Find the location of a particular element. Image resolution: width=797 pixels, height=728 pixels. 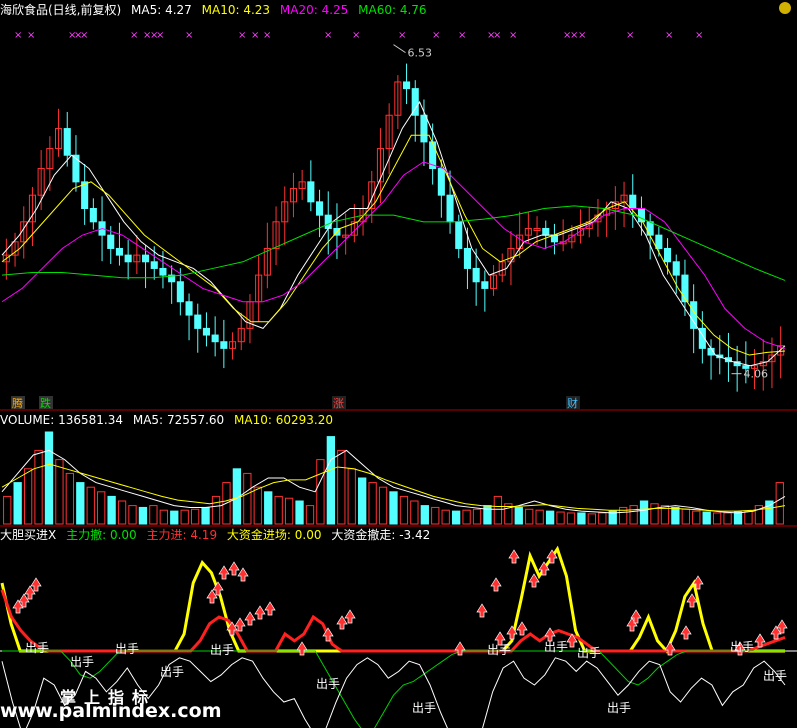

vol-ma5-value: 72557.60 is located at coordinates (195, 420).